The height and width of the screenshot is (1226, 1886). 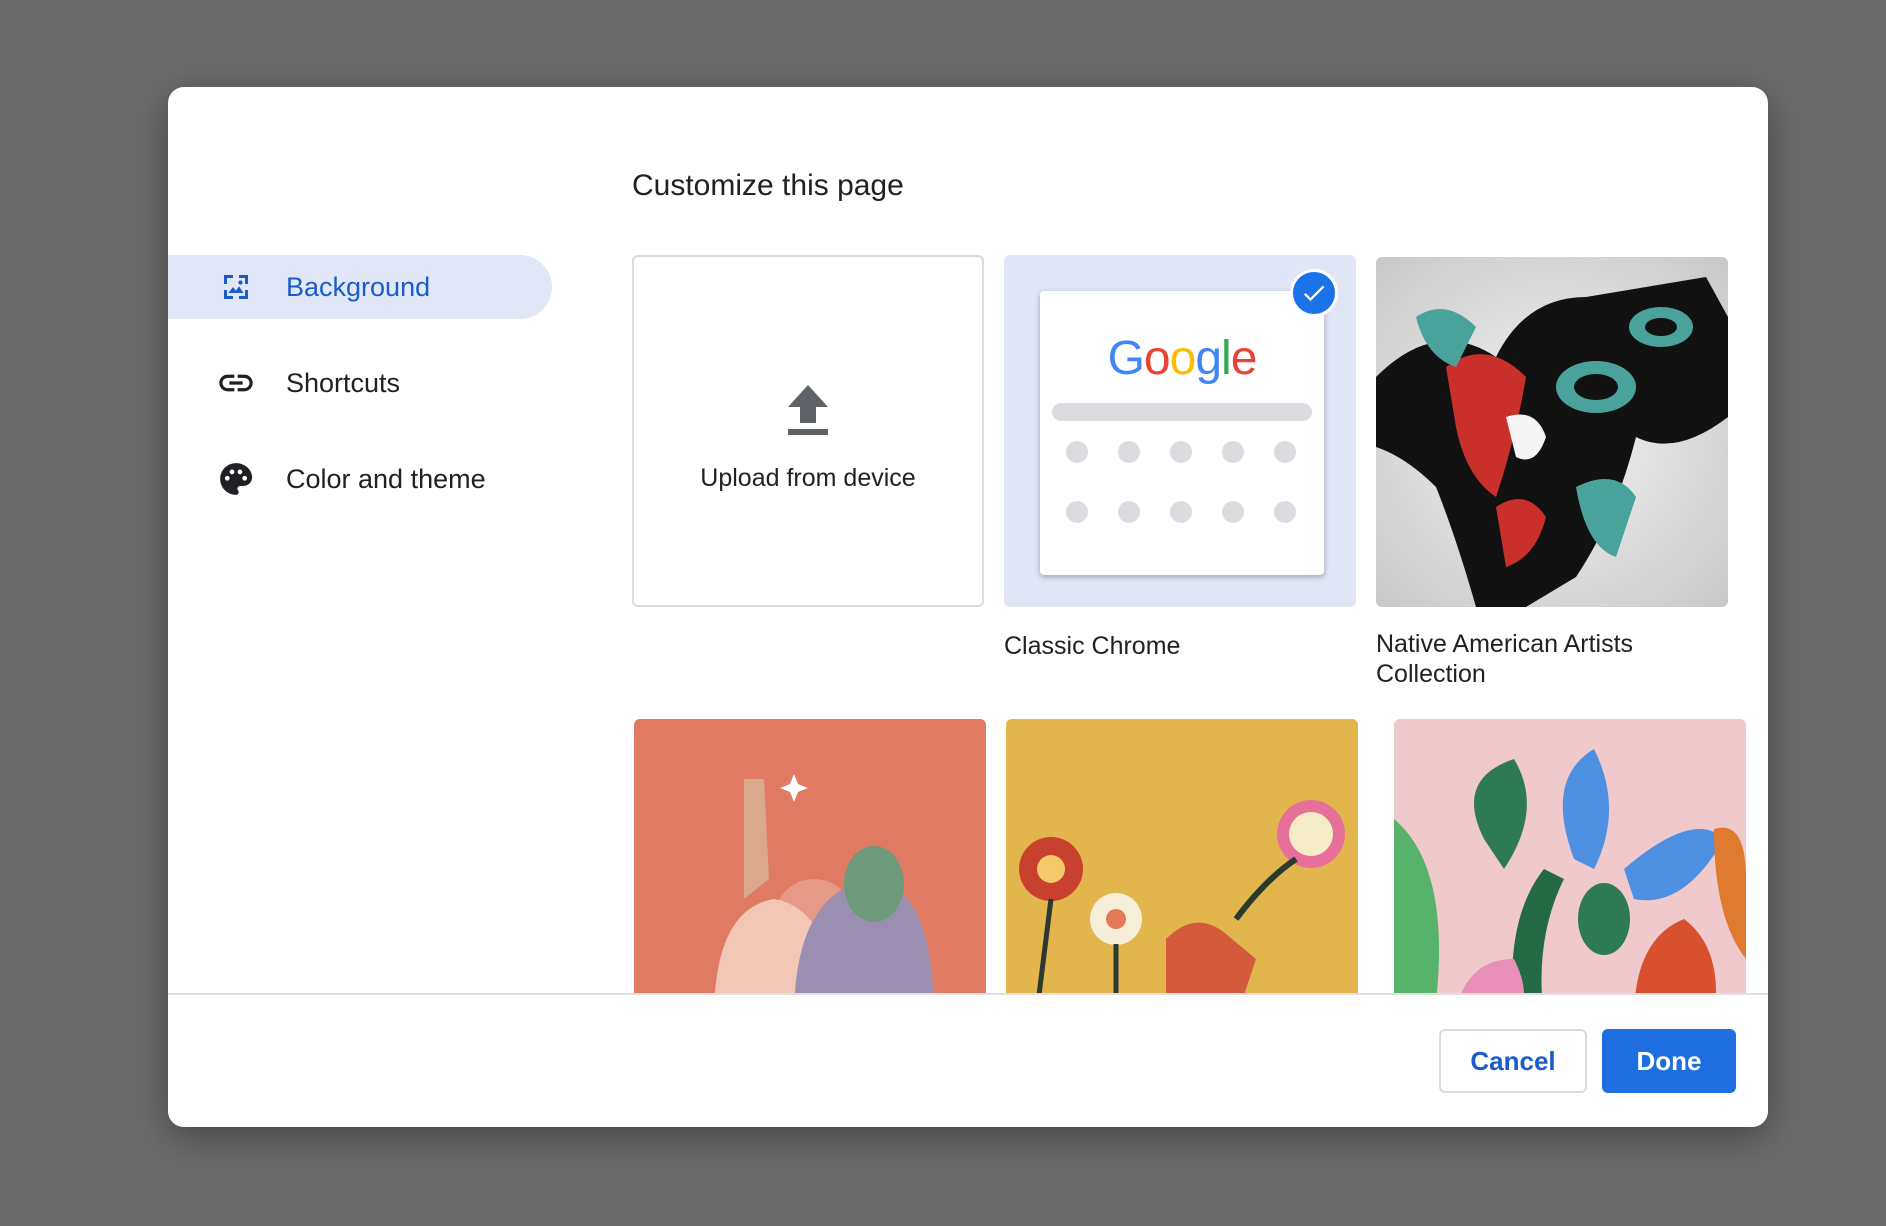 I want to click on sidebar-item-background: Background, so click(x=360, y=287).